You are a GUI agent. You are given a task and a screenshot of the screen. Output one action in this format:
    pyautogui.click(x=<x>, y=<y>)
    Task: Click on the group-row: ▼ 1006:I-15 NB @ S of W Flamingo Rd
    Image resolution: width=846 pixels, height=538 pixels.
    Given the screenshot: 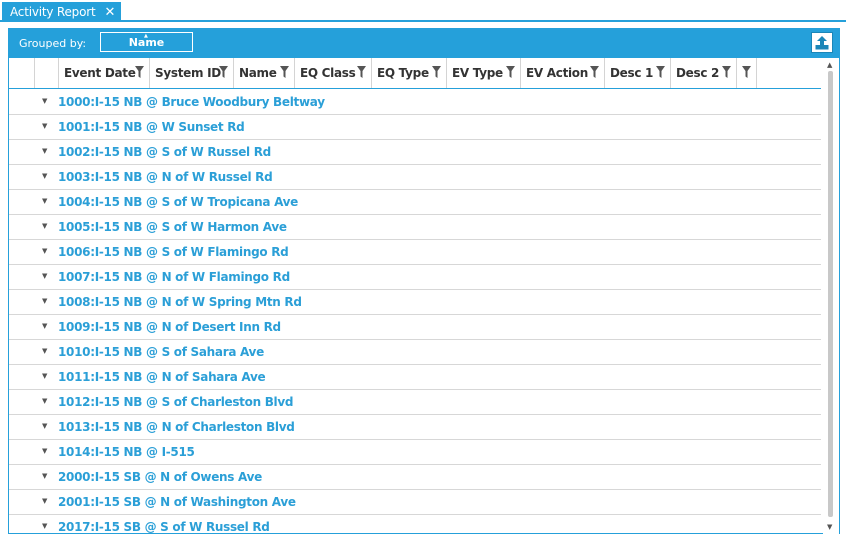 What is the action you would take?
    pyautogui.click(x=415, y=252)
    